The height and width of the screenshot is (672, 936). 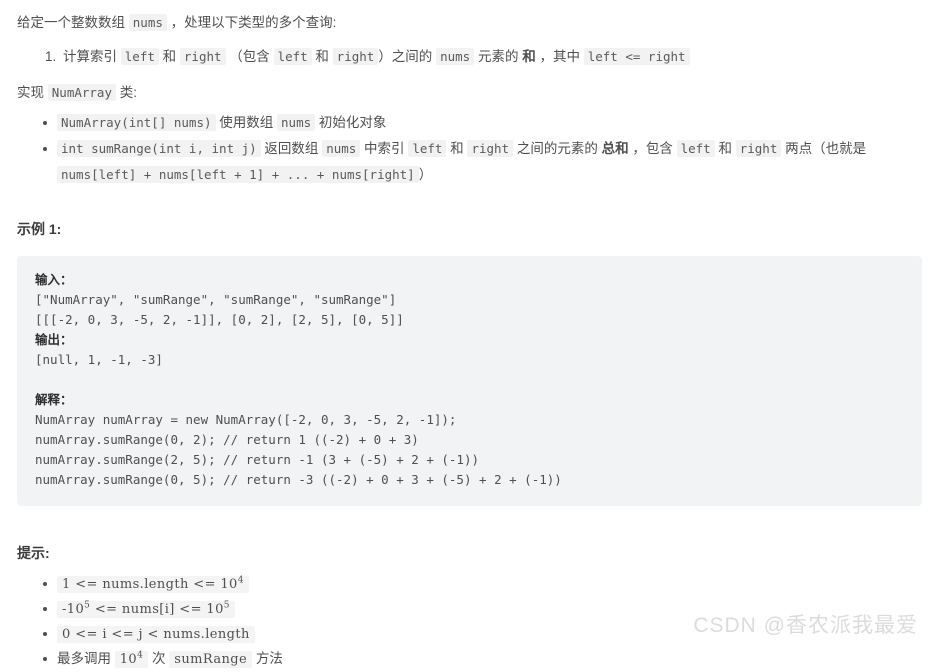 I want to click on inline-code-nums-2: nums, so click(x=455, y=56).